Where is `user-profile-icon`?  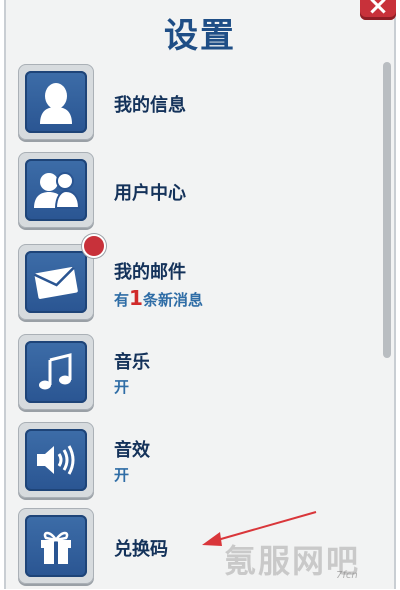 user-profile-icon is located at coordinates (56, 103).